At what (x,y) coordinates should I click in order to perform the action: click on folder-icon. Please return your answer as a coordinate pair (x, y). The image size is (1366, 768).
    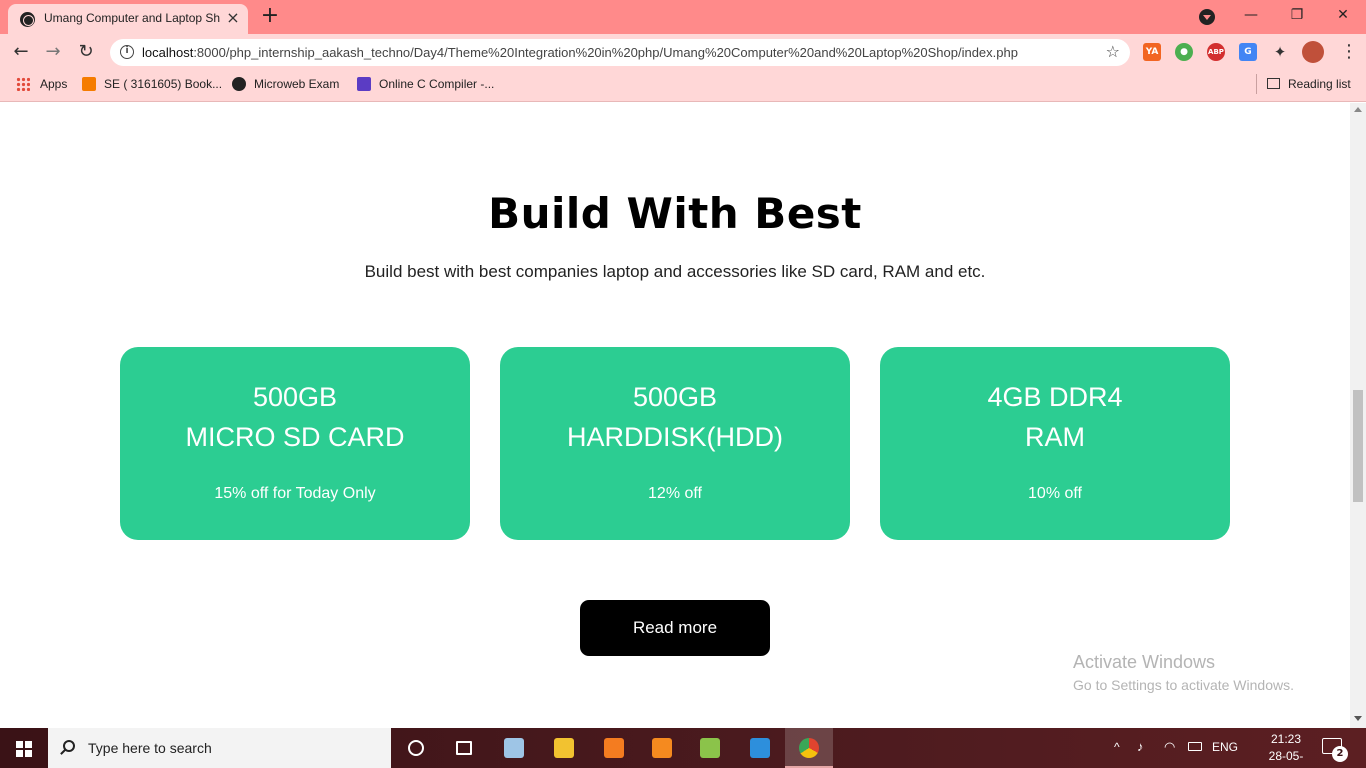
    Looking at the image, I should click on (564, 748).